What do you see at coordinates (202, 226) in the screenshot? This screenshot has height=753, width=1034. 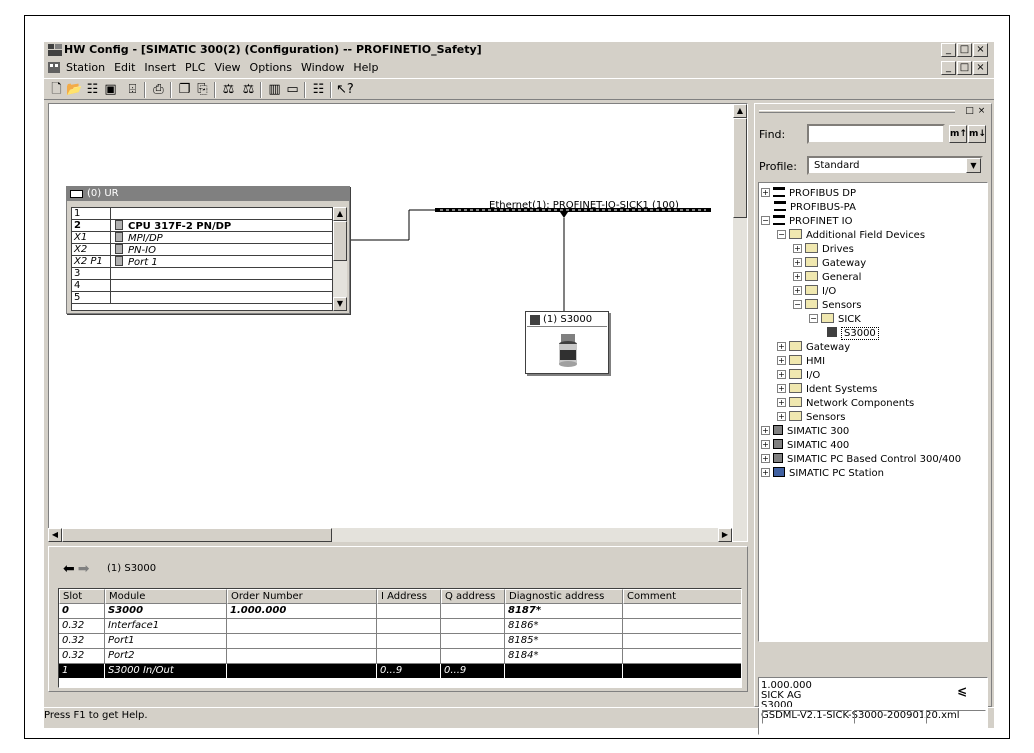 I see `rack-row: 2 CPU 317F-2 PN/DP` at bounding box center [202, 226].